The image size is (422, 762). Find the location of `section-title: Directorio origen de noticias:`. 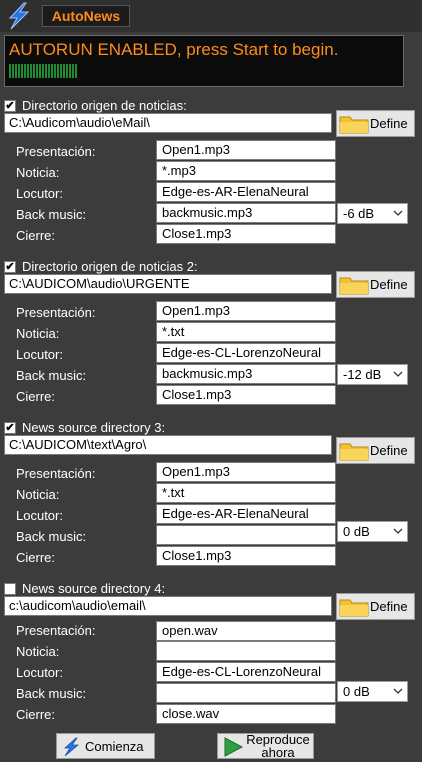

section-title: Directorio origen de noticias: is located at coordinates (104, 105).